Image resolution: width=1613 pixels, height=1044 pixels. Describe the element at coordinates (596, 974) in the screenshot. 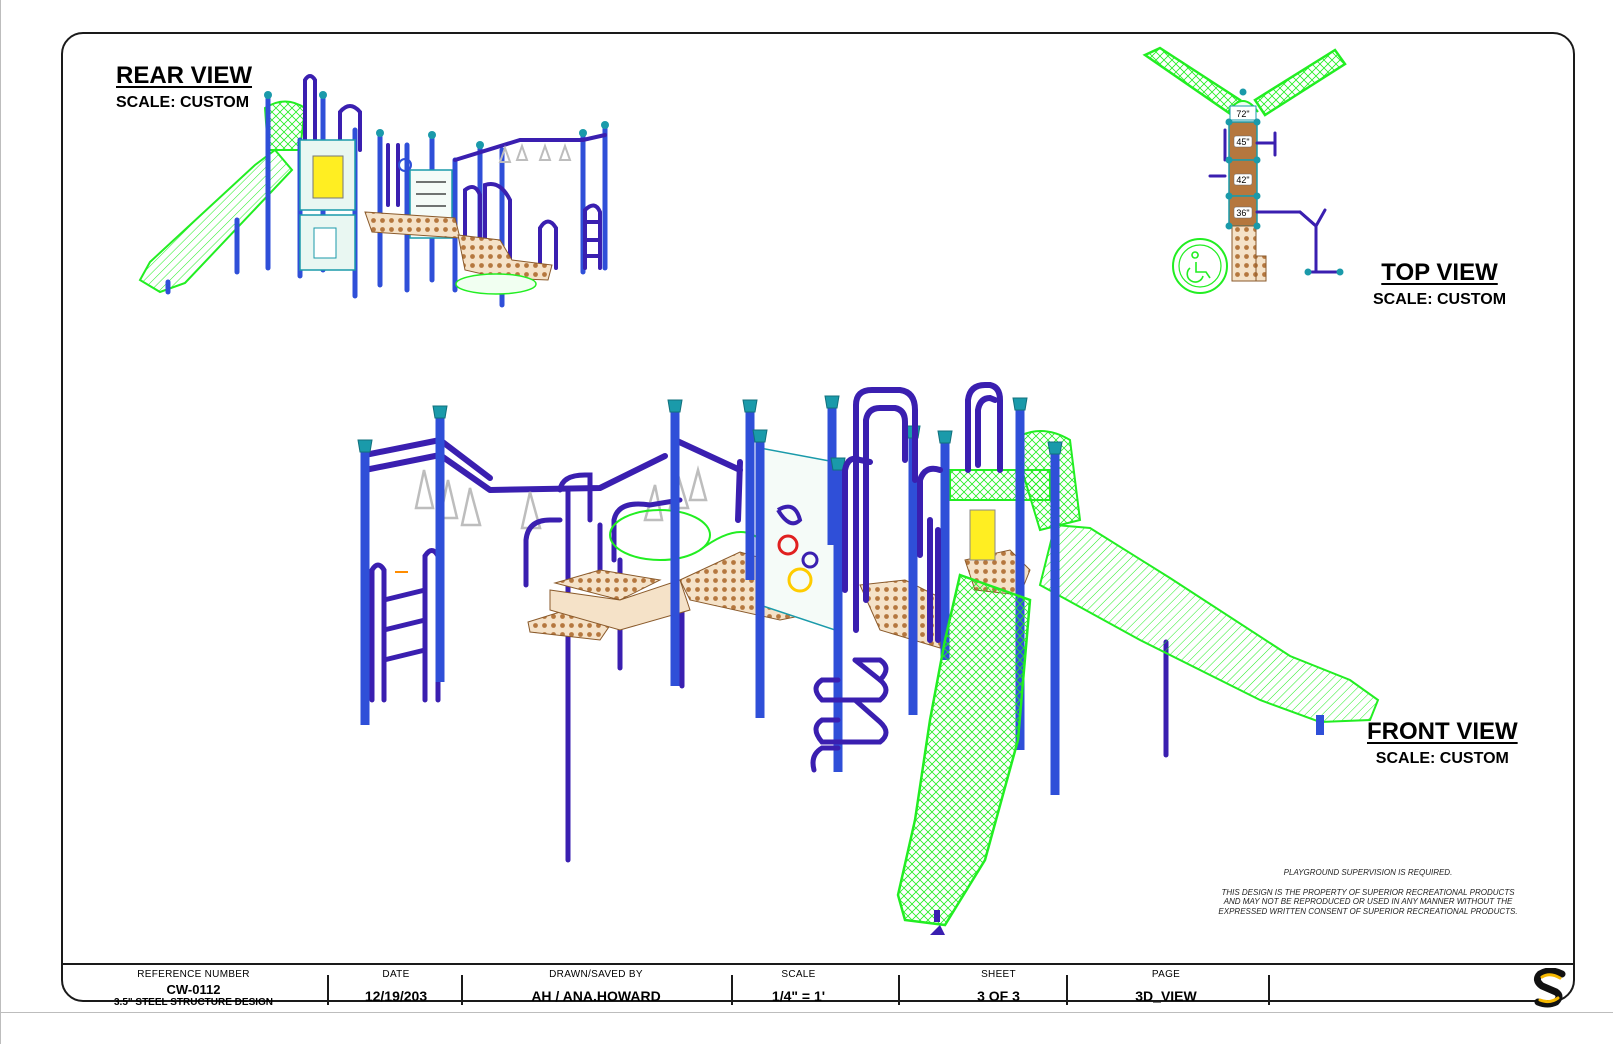

I see `drawn-by-label: DRAWN/SAVED BY` at that location.